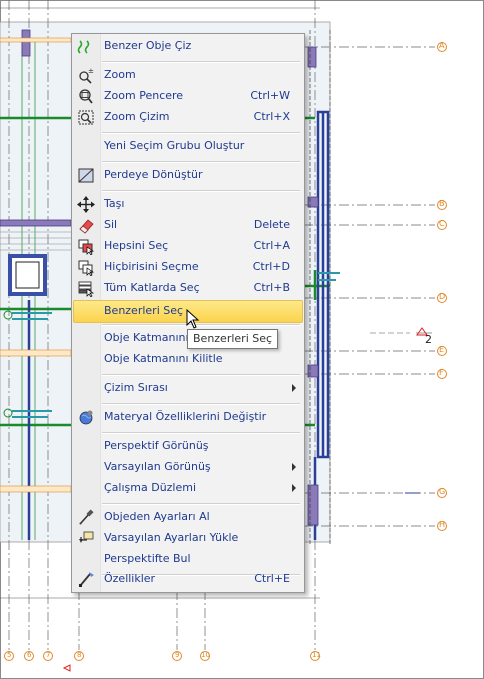  What do you see at coordinates (177, 655) in the screenshot?
I see `axis-label-9: 9` at bounding box center [177, 655].